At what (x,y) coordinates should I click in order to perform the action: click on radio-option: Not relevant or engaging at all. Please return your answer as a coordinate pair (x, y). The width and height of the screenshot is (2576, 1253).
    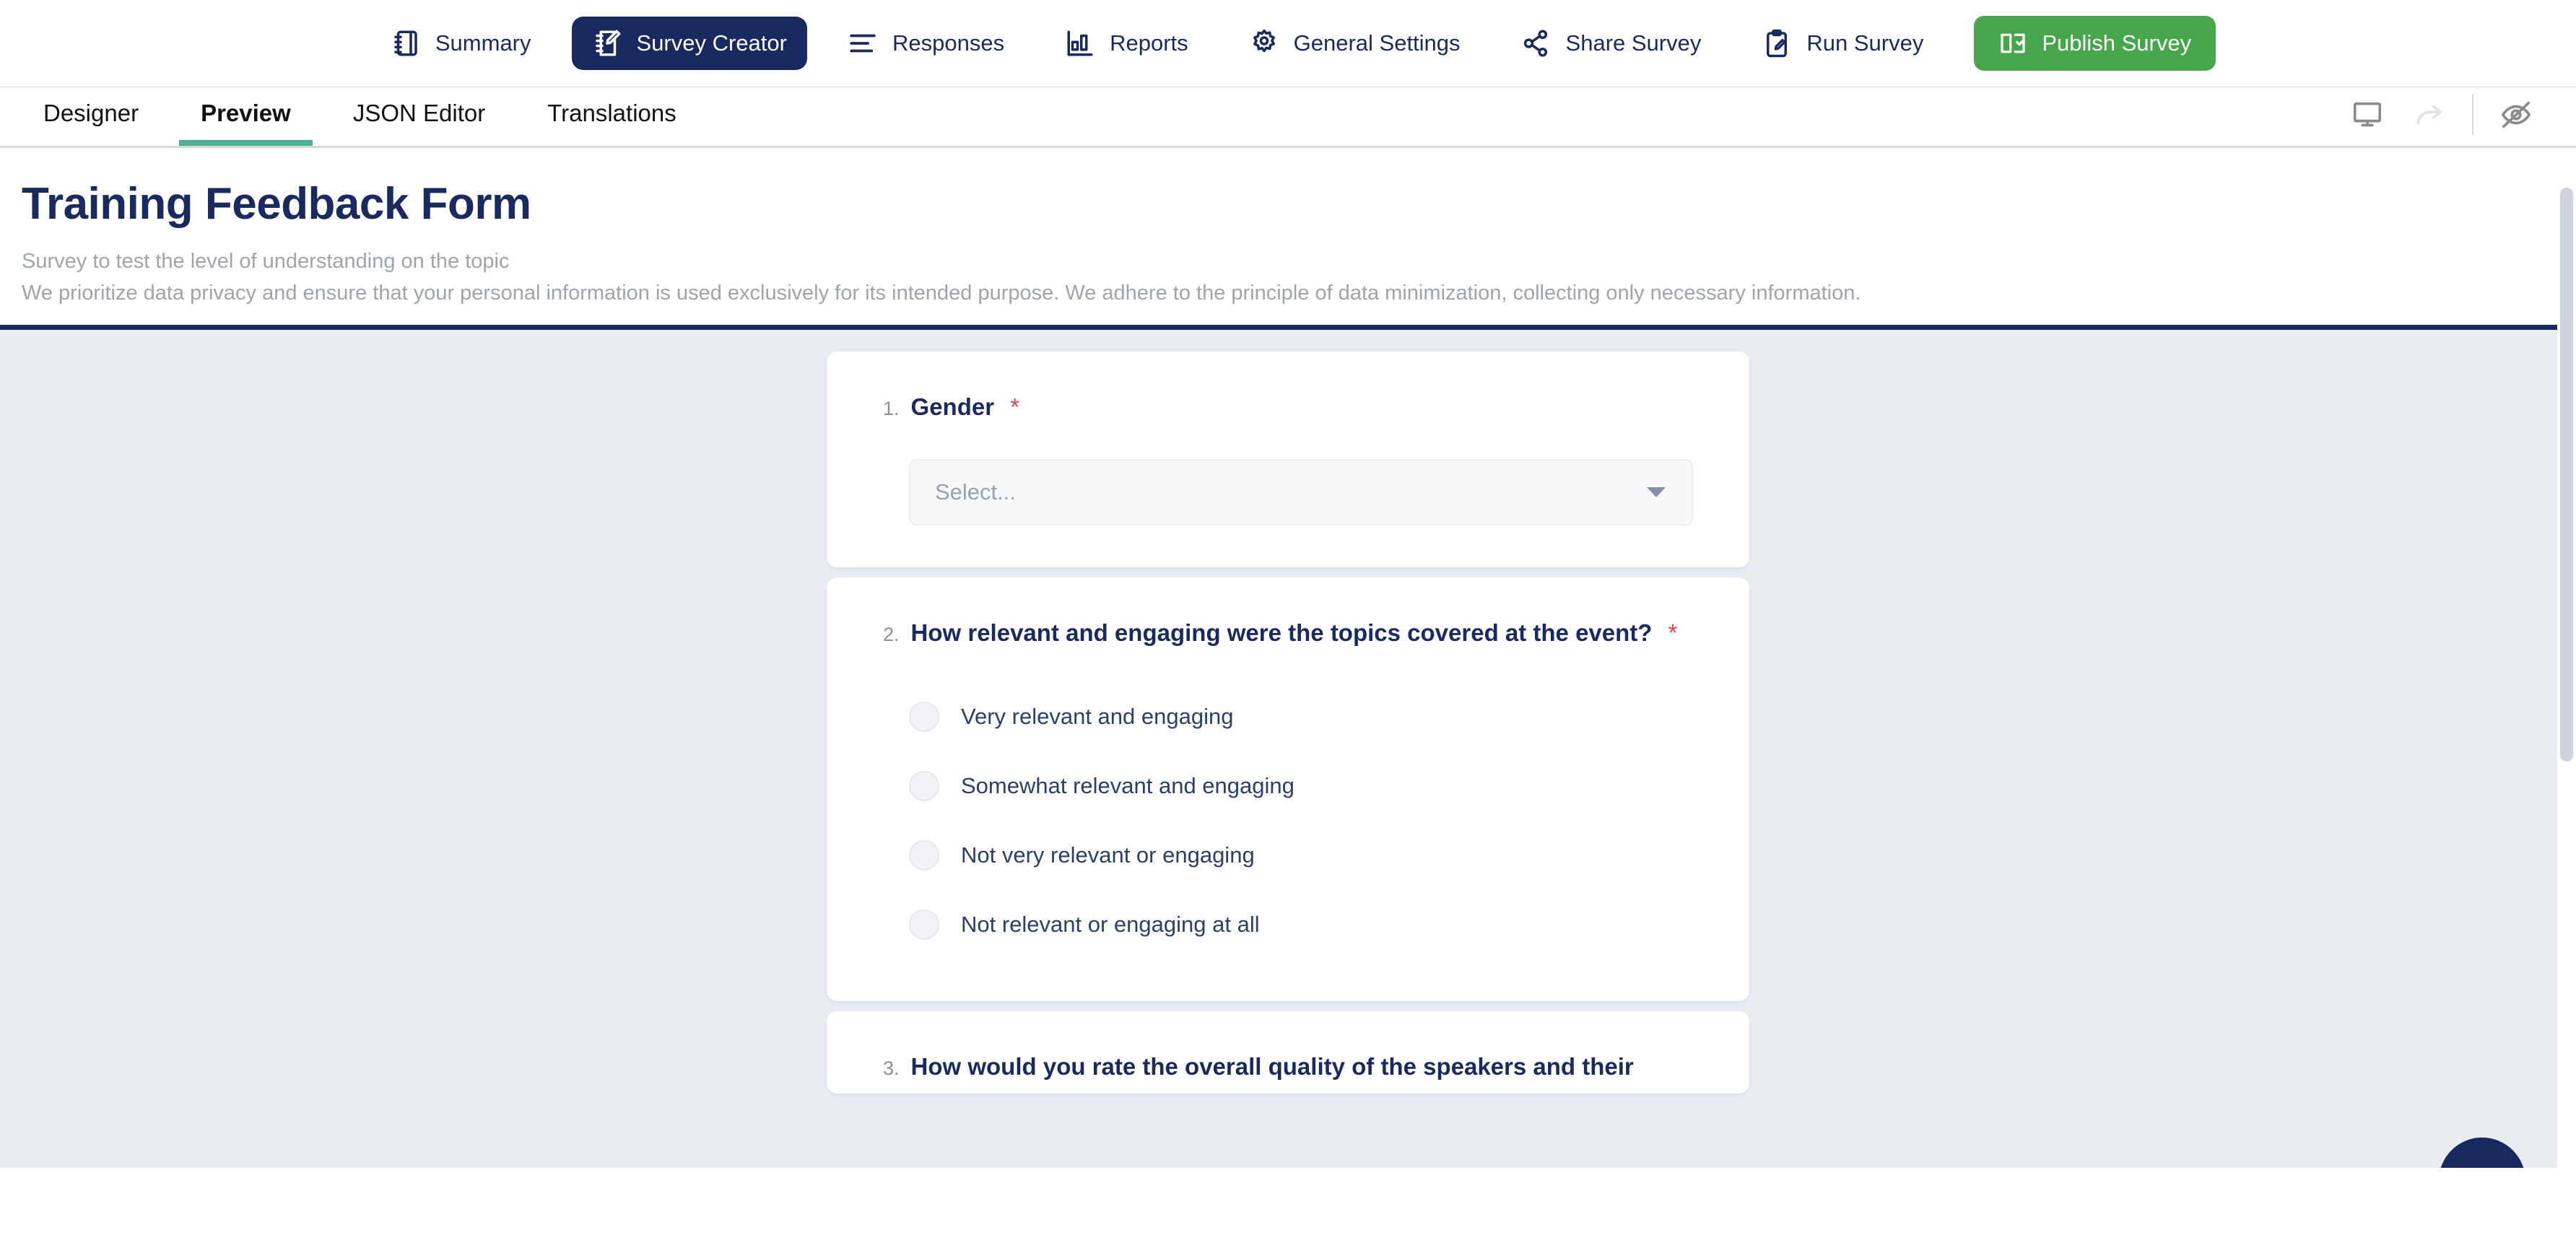
    Looking at the image, I should click on (1301, 925).